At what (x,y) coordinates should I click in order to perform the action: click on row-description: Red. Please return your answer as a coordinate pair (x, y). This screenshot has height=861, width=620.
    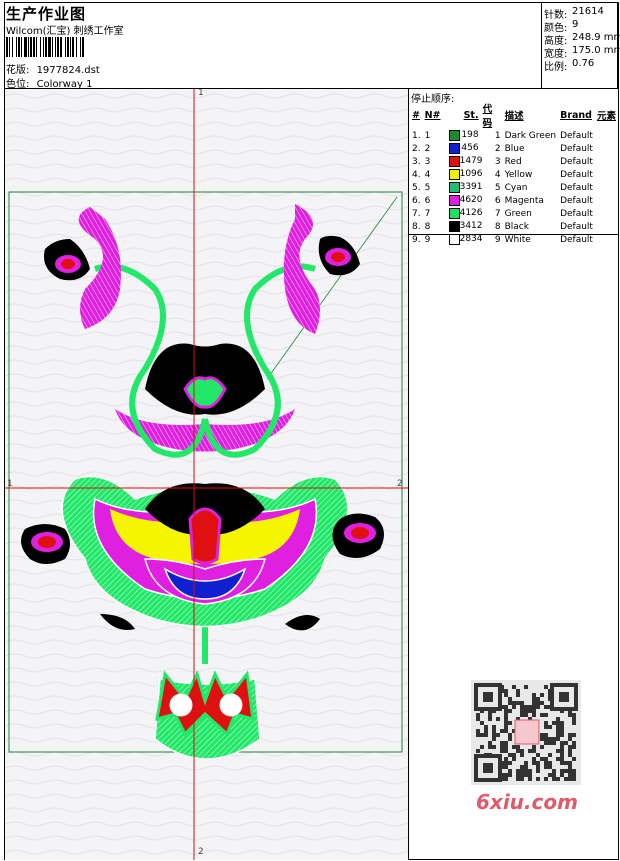
    Looking at the image, I should click on (513, 161).